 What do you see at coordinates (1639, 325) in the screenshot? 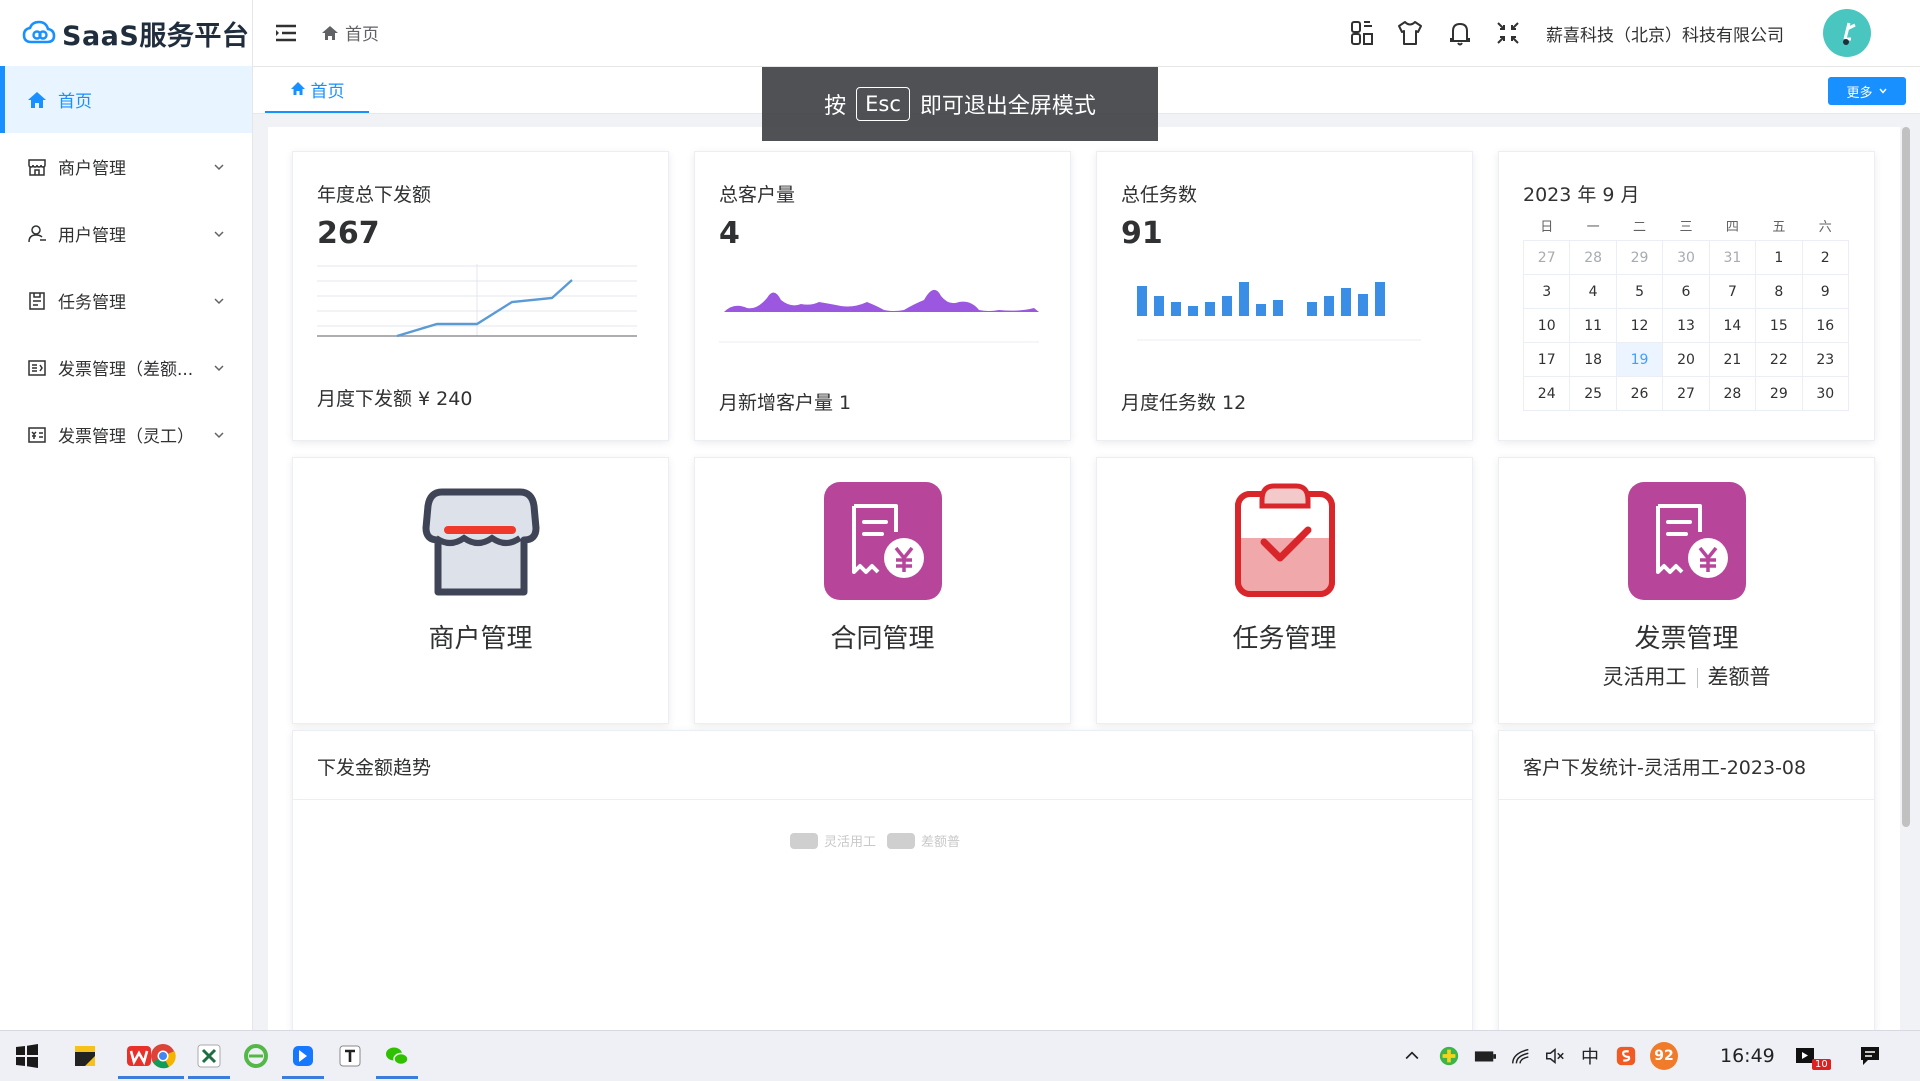
I see `calendar-day: 12` at bounding box center [1639, 325].